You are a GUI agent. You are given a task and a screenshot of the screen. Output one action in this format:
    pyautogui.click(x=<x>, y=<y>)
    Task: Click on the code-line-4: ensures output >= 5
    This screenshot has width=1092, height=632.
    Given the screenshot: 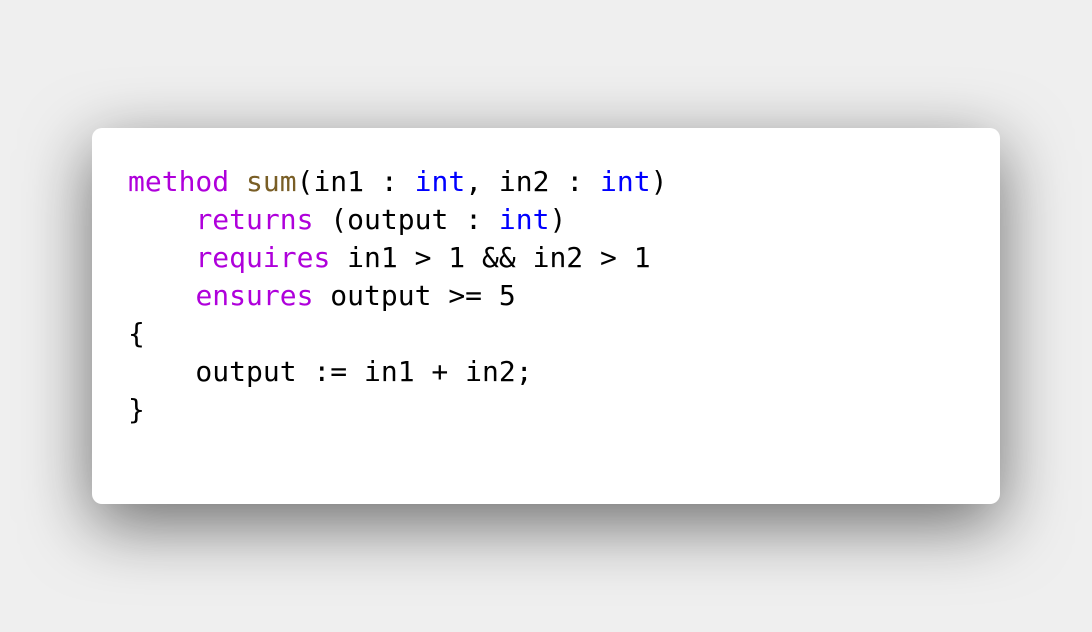 What is the action you would take?
    pyautogui.click(x=397, y=296)
    